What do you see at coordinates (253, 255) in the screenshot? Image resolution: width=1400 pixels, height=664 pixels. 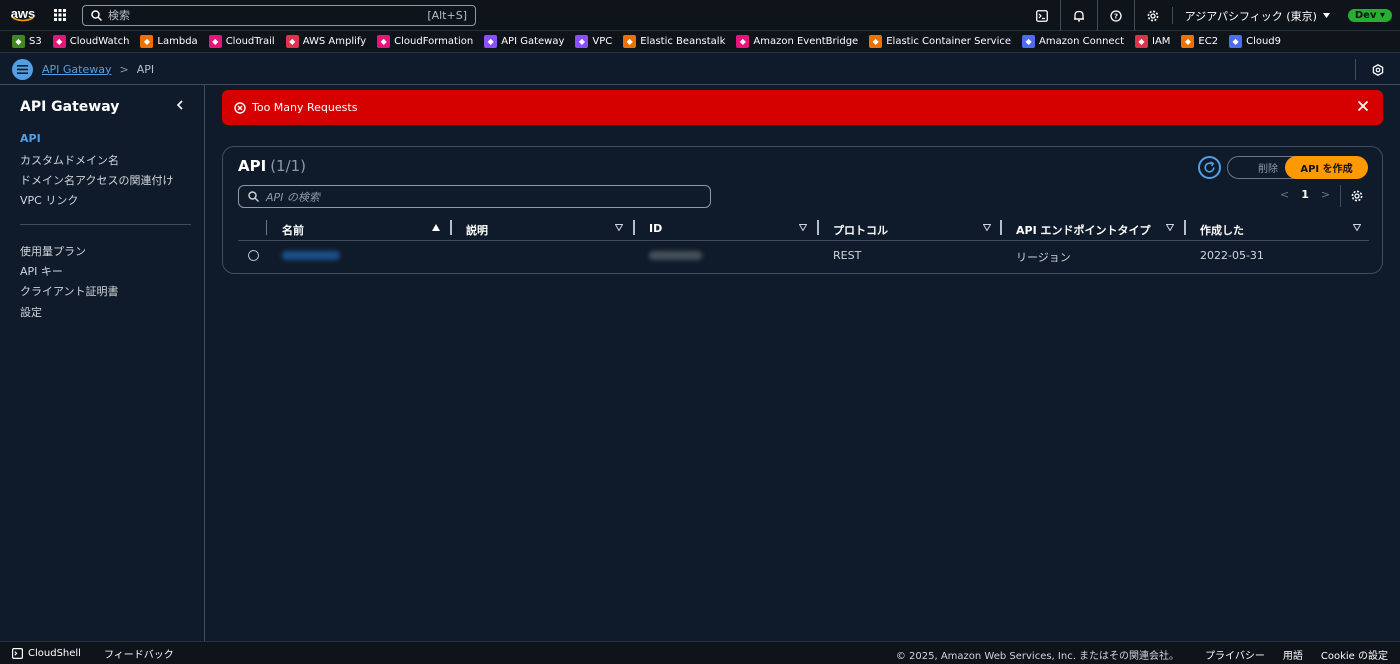 I see `row-select-radio` at bounding box center [253, 255].